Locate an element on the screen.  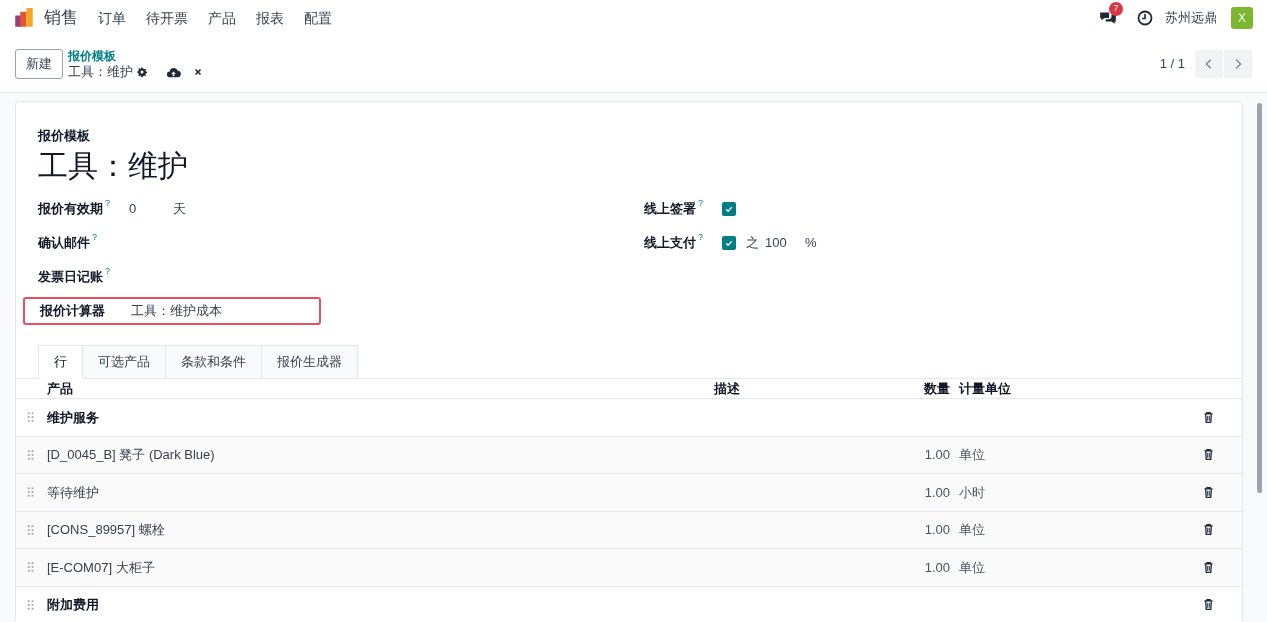
table-row: 等待维护 1.00 小时 is located at coordinates (629, 493).